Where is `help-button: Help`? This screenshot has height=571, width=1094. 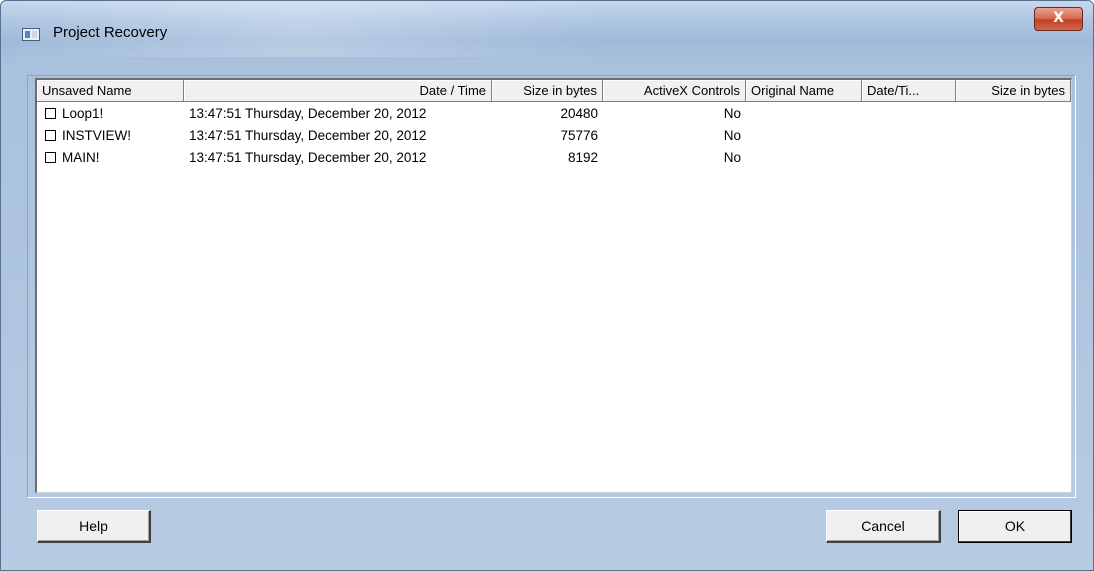
help-button: Help is located at coordinates (94, 526).